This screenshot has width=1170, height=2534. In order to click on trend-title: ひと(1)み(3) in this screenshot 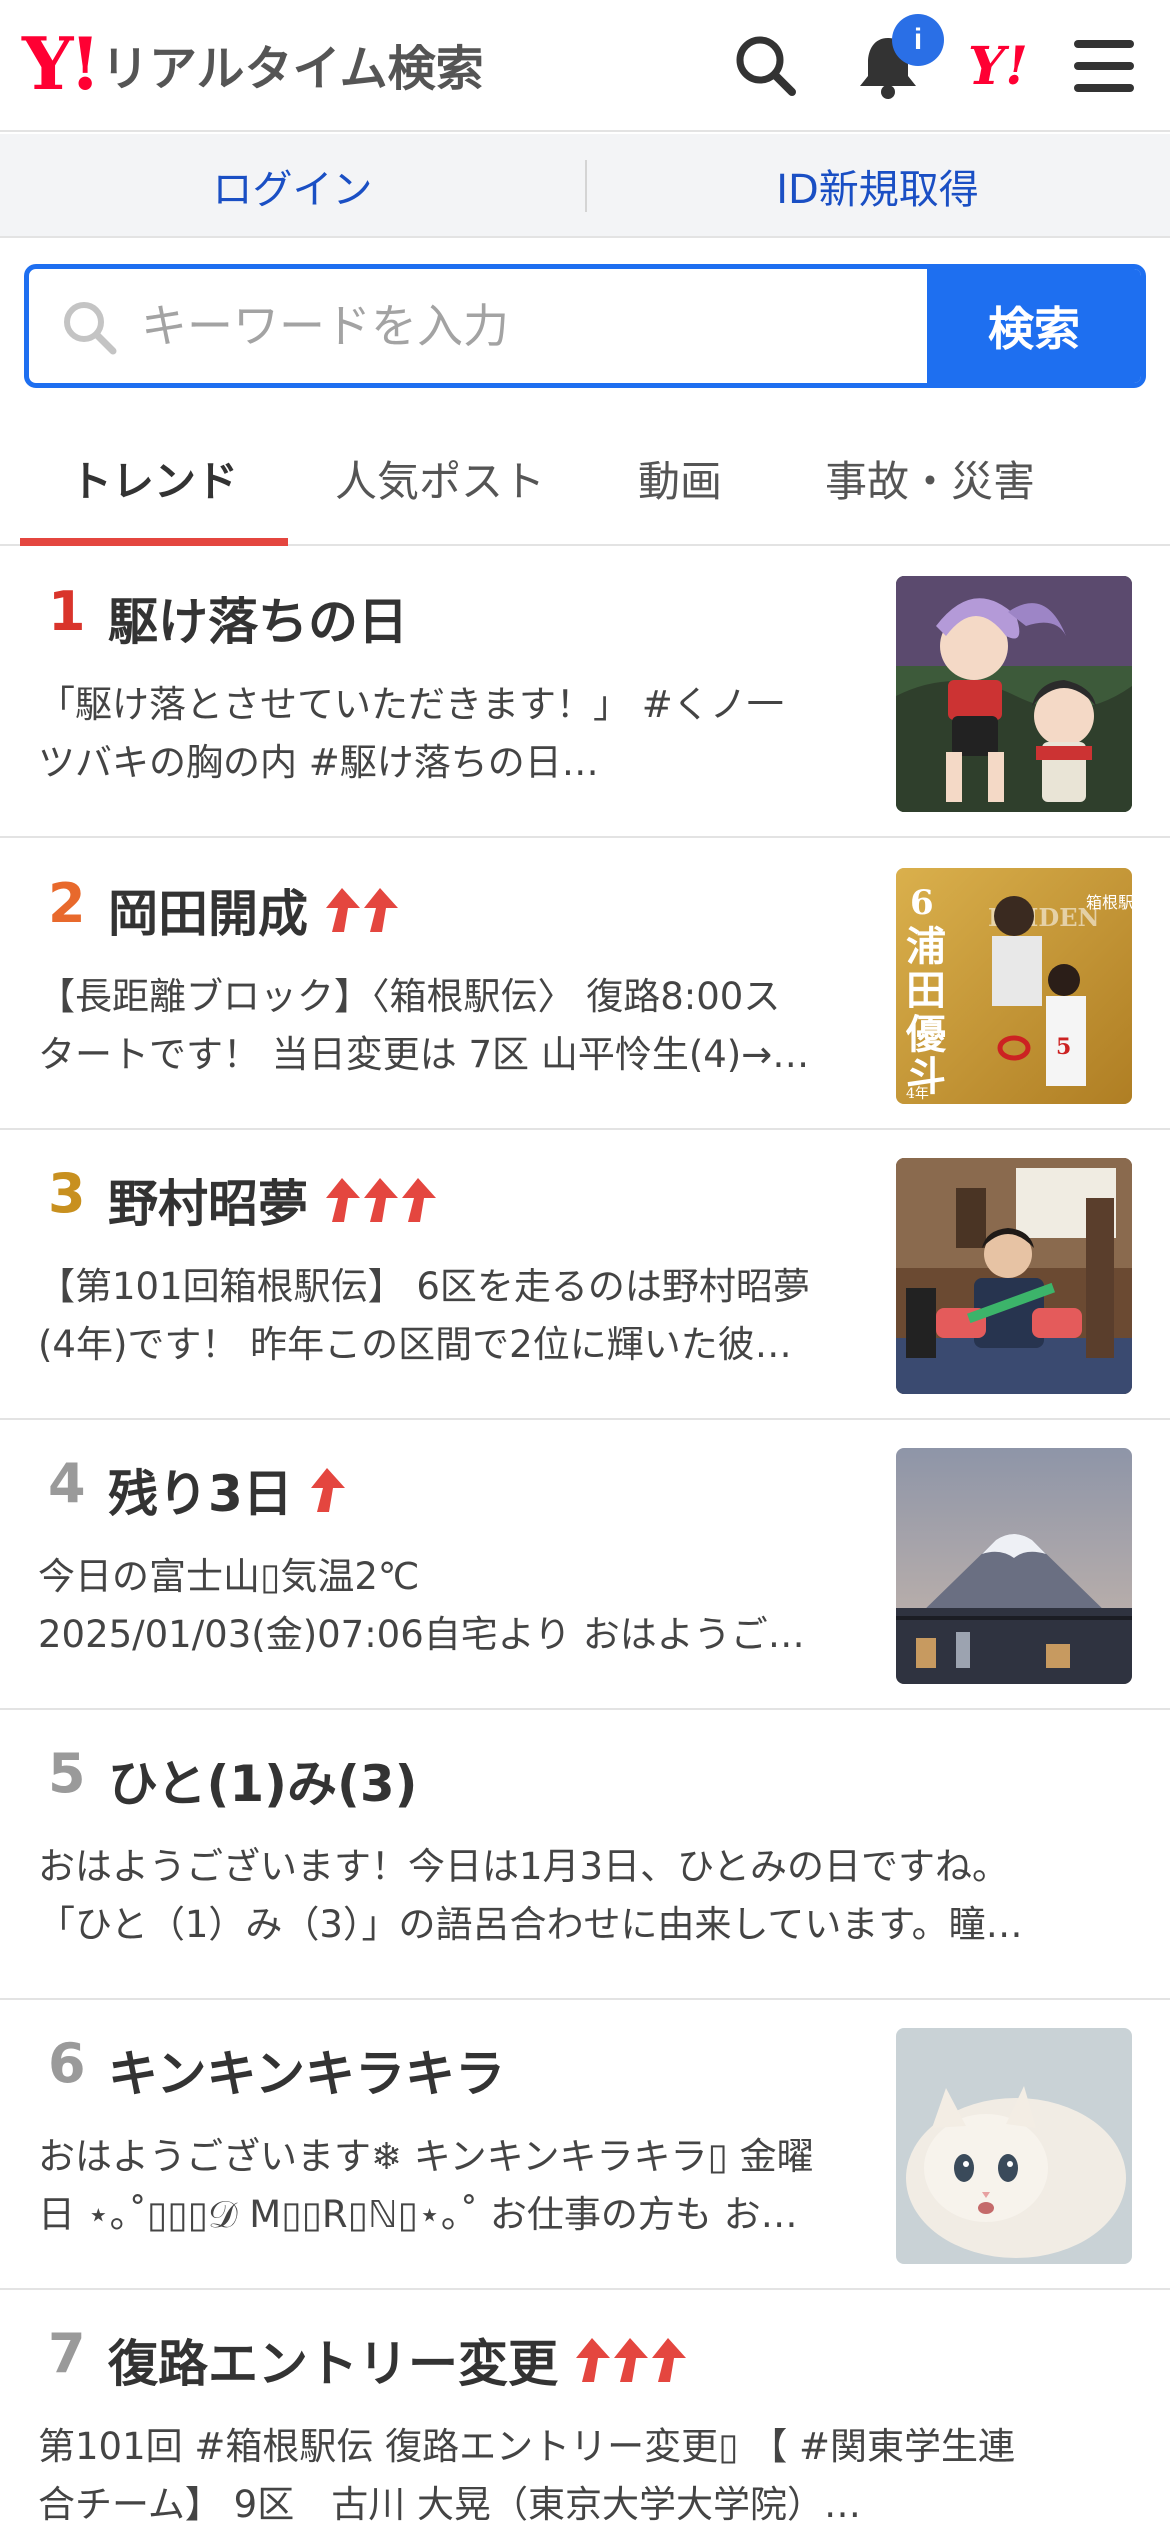, I will do `click(263, 1780)`.